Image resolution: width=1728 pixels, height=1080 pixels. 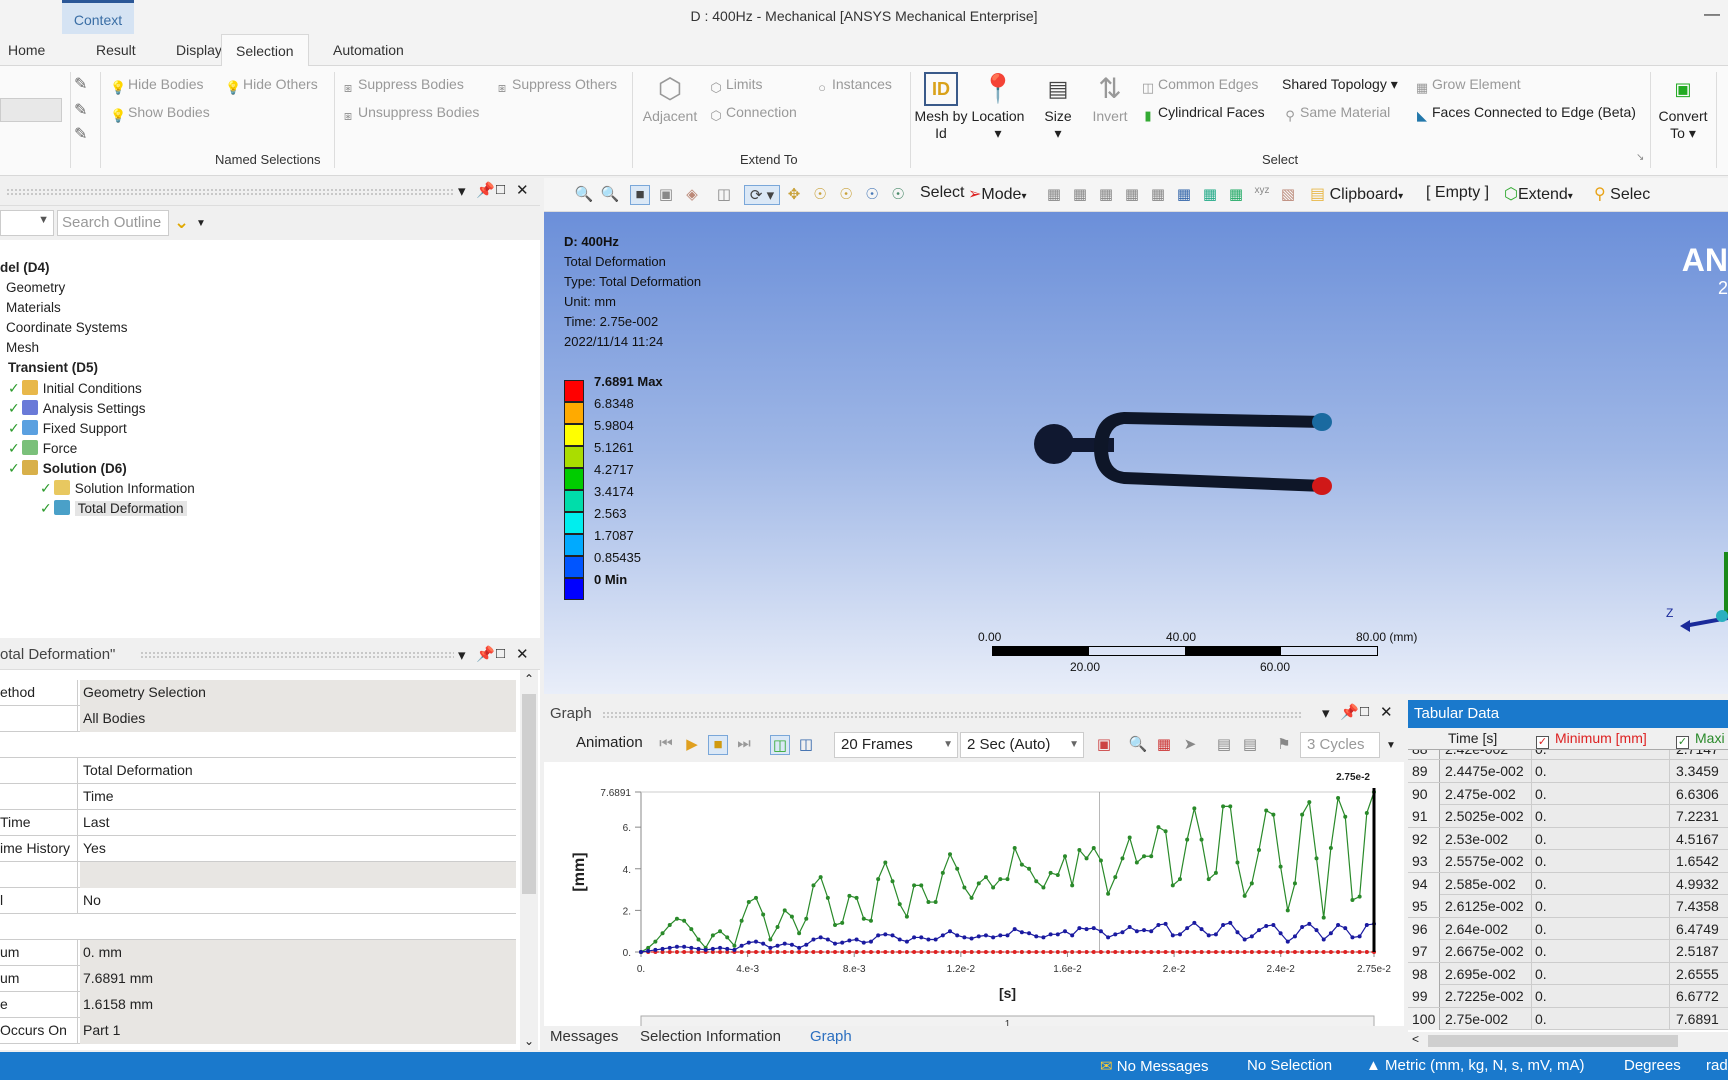 What do you see at coordinates (402, 86) in the screenshot?
I see `suppress-bodies-button: ⧆ Suppress Bodies` at bounding box center [402, 86].